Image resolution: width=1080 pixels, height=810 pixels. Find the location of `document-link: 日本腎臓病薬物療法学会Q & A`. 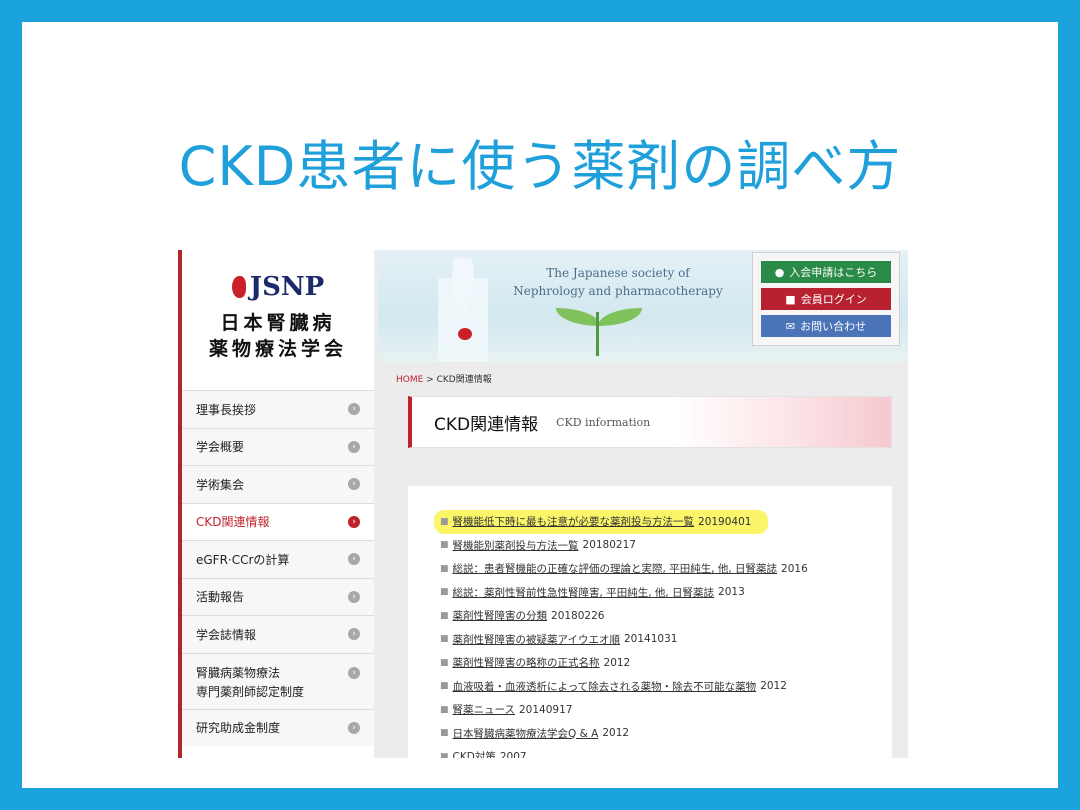

document-link: 日本腎臓病薬物療法学会Q & A is located at coordinates (526, 733).